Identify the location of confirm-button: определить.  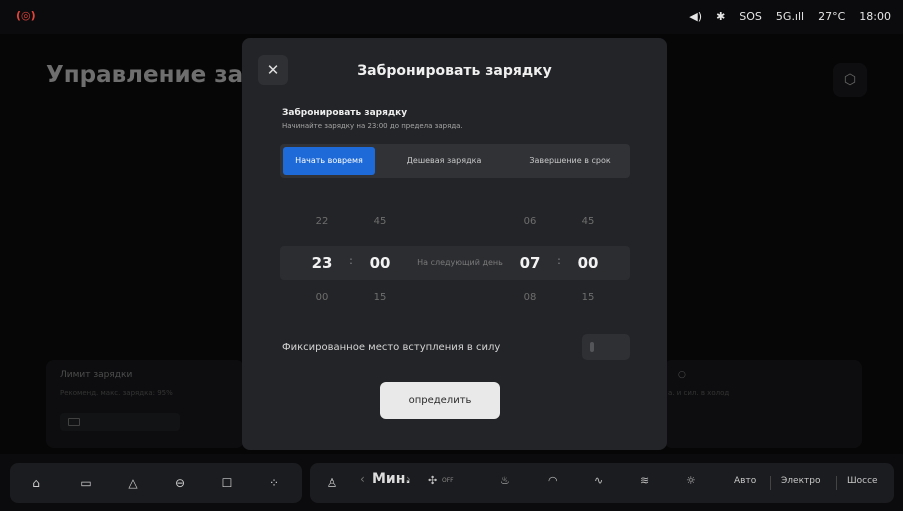
(440, 400).